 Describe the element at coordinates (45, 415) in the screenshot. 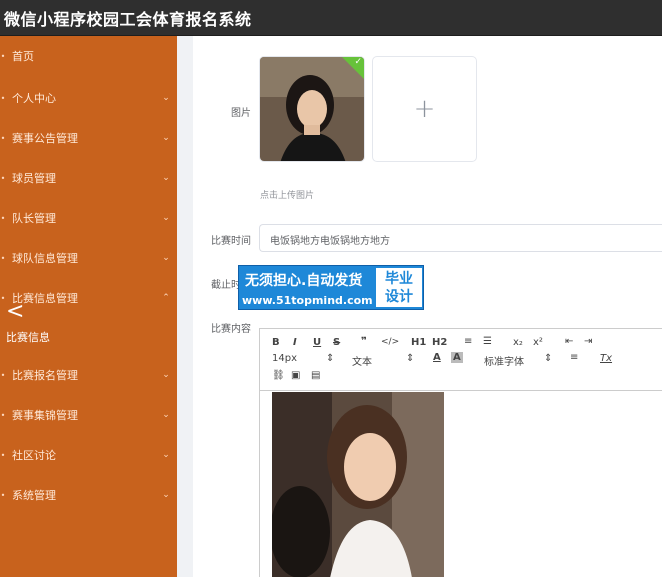

I see `sidebar-item-label: 赛事集锦管理` at that location.